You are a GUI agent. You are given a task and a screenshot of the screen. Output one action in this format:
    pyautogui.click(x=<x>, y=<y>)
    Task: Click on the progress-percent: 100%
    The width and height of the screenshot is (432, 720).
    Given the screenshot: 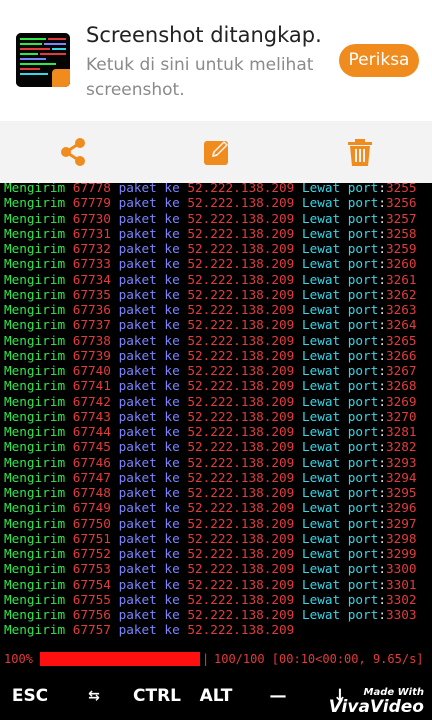 What is the action you would take?
    pyautogui.click(x=18, y=659)
    